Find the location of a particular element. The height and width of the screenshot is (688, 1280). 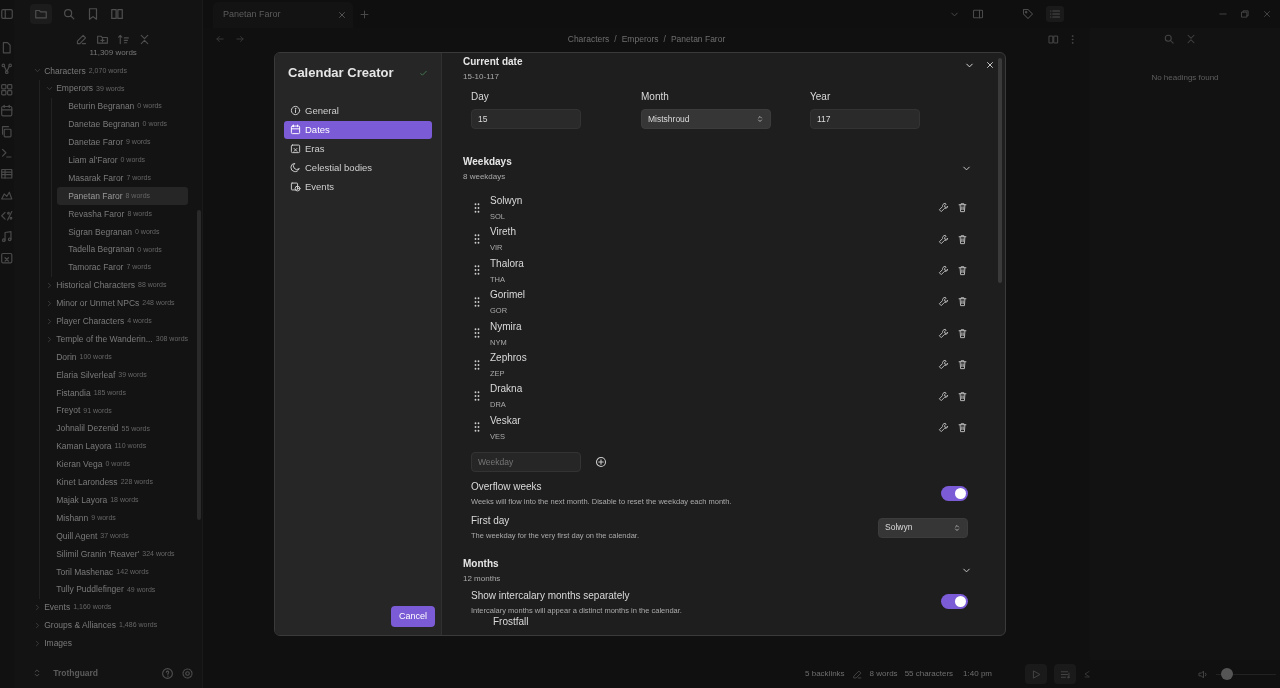

weekday-name: Gorimel is located at coordinates (507, 295).